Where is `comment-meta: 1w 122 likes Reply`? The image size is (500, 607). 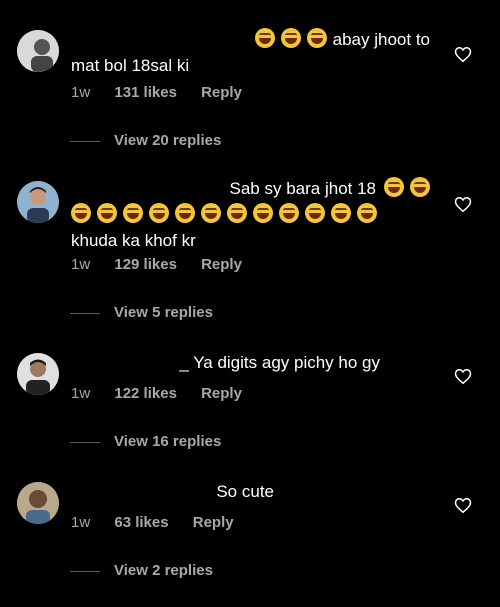 comment-meta: 1w 122 likes Reply is located at coordinates (166, 393).